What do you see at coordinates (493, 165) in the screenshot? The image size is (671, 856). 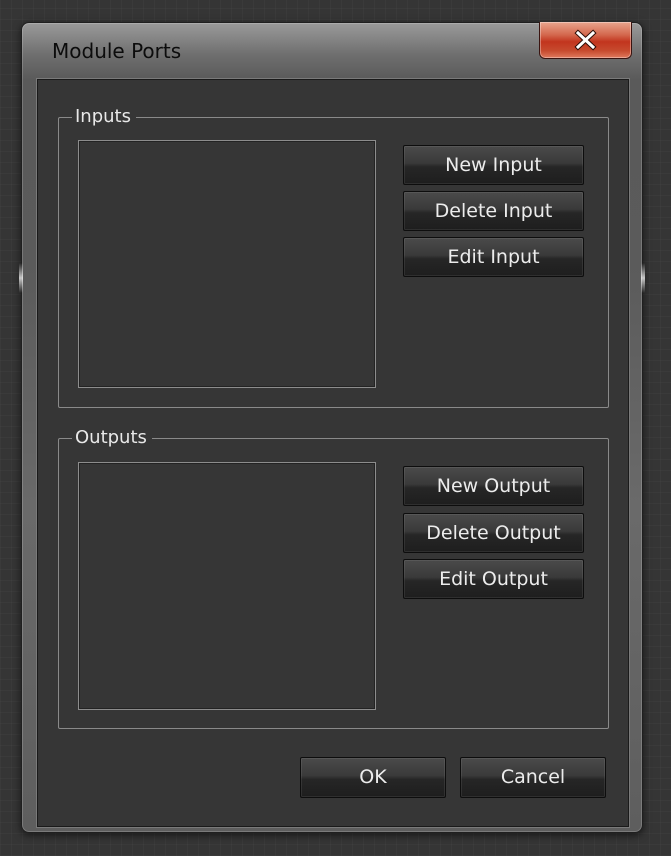 I see `new-input-button: New Input` at bounding box center [493, 165].